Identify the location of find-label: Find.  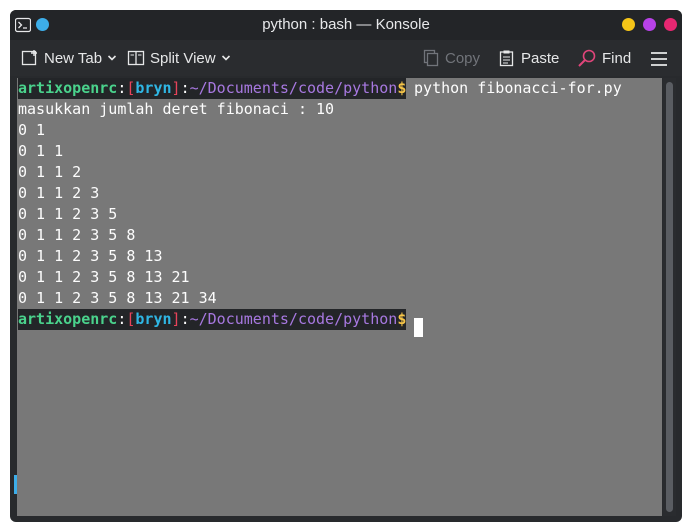
(617, 58).